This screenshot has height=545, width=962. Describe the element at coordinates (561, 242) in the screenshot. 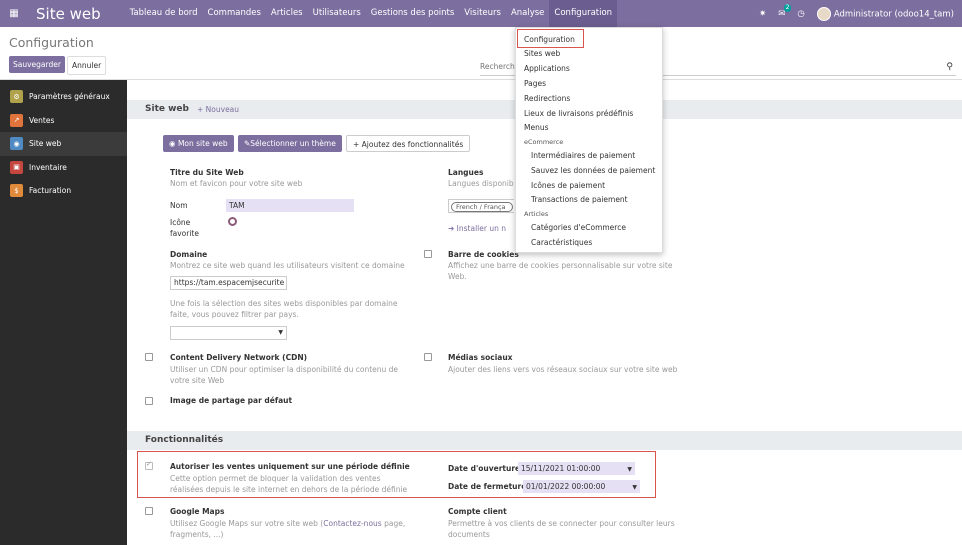

I see `dropdown-item-attributes: Caractéristiques` at that location.